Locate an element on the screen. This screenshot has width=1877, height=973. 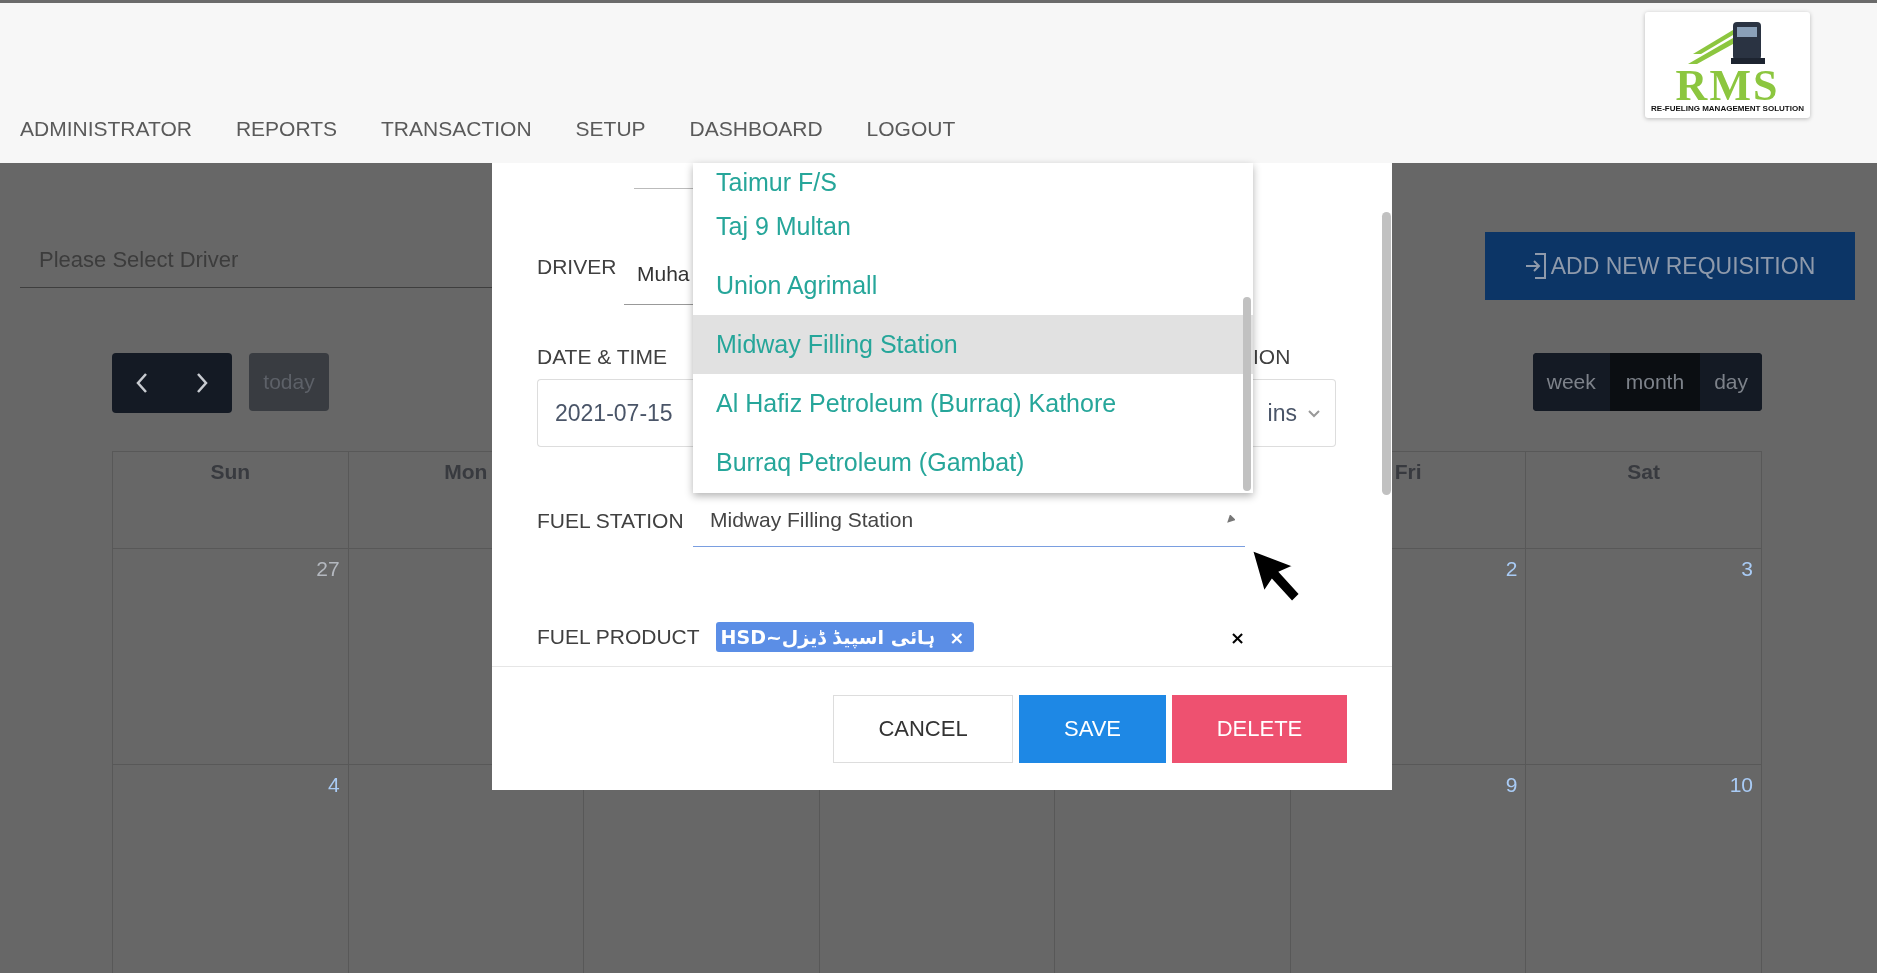
field-label: DRIVER is located at coordinates (577, 267).